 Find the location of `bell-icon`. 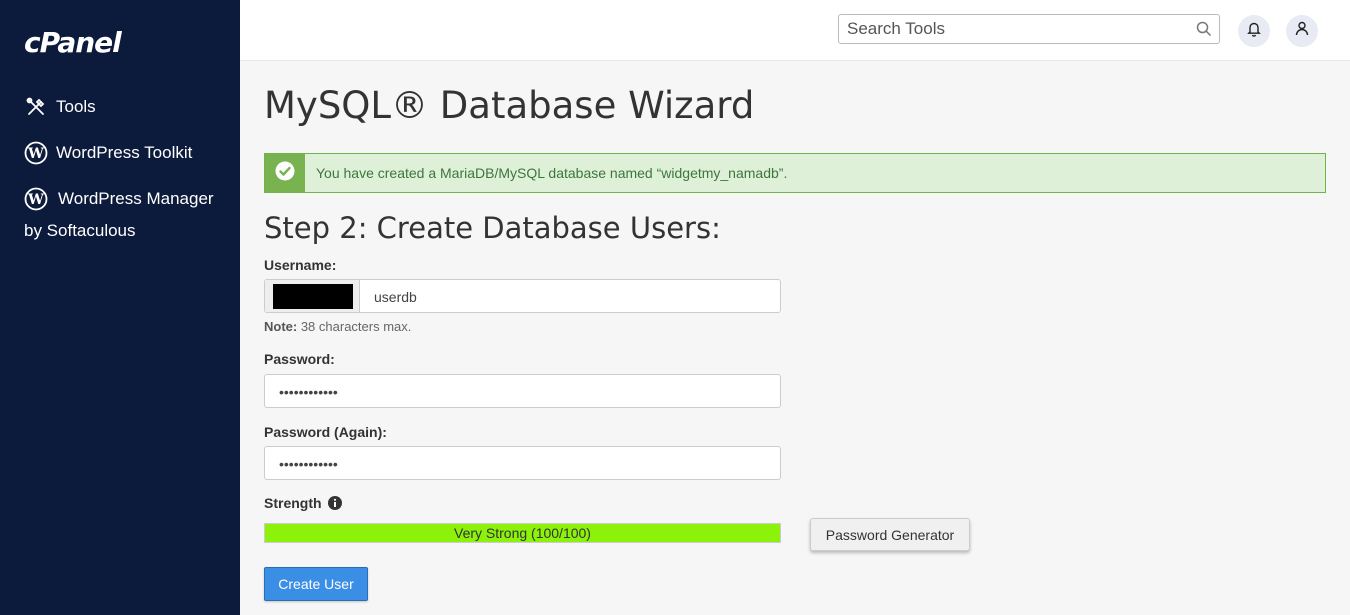

bell-icon is located at coordinates (1254, 31).